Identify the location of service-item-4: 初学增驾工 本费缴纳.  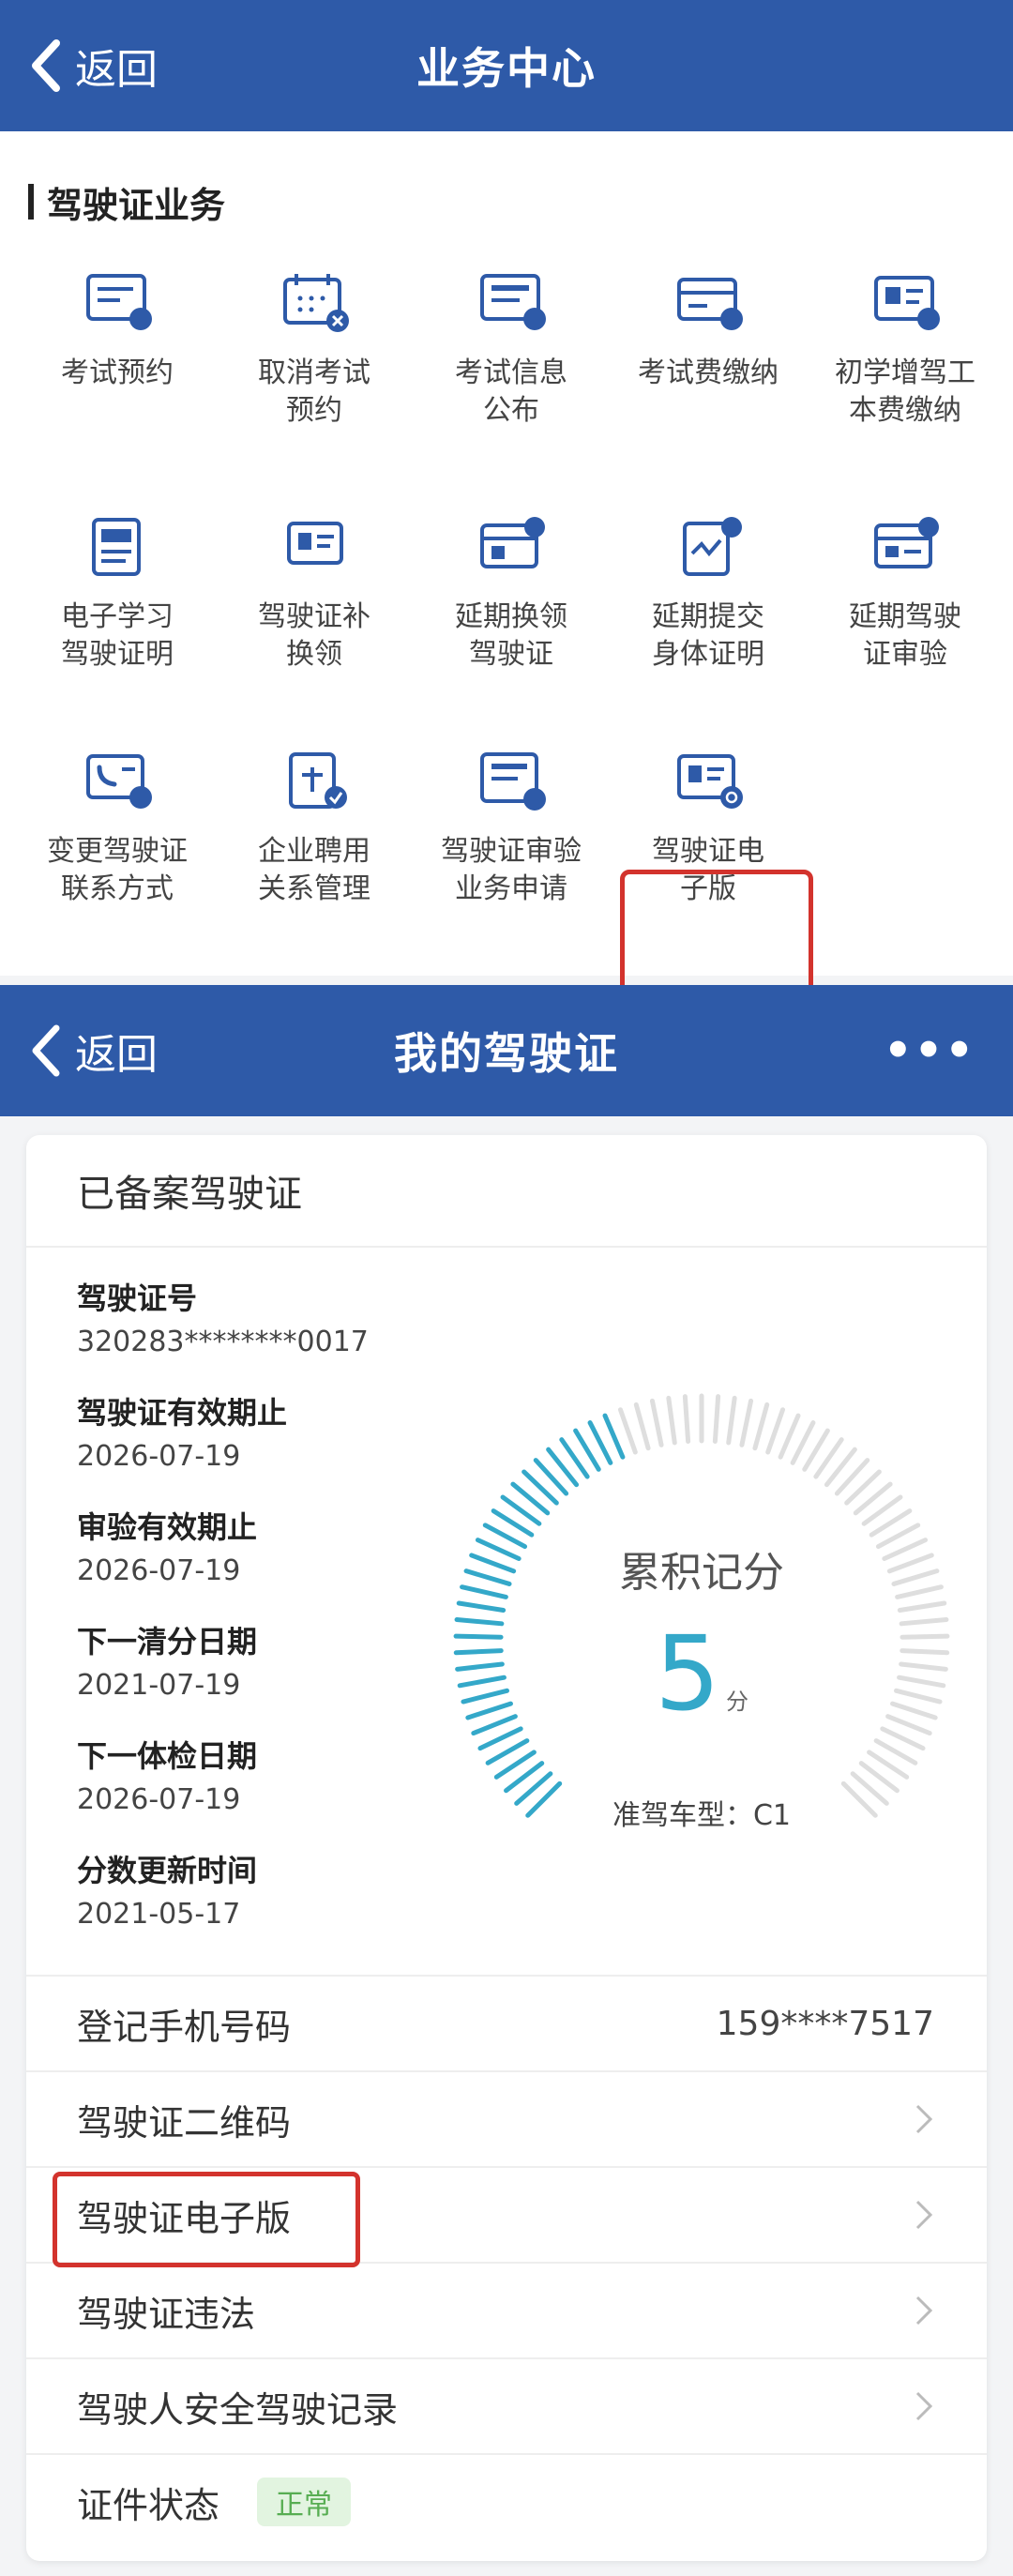
(905, 366).